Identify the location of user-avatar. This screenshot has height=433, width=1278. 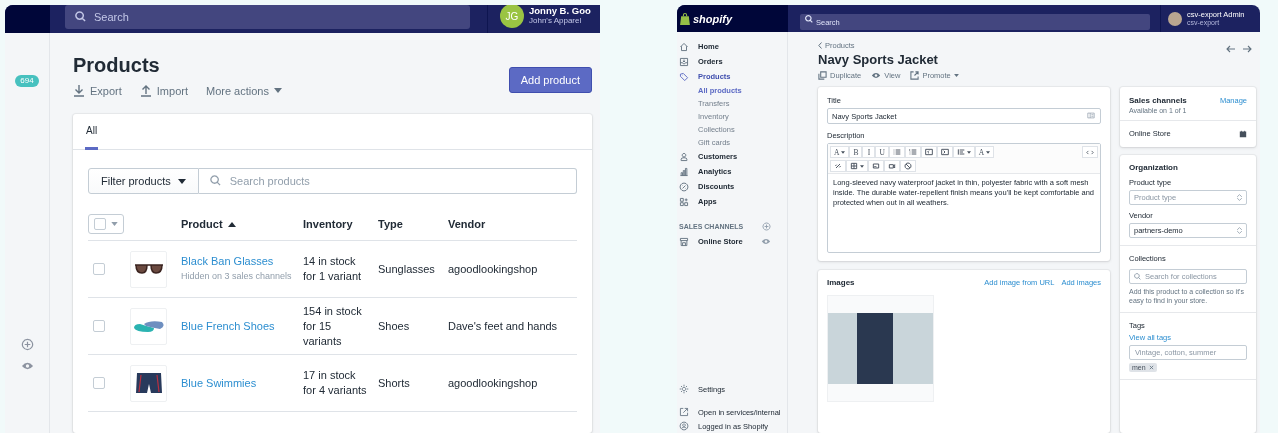
(1175, 18).